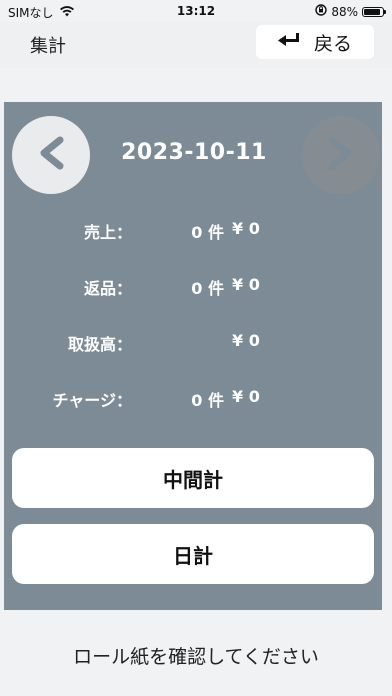  Describe the element at coordinates (99, 344) in the screenshot. I see `row-label: 取扱高：` at that location.